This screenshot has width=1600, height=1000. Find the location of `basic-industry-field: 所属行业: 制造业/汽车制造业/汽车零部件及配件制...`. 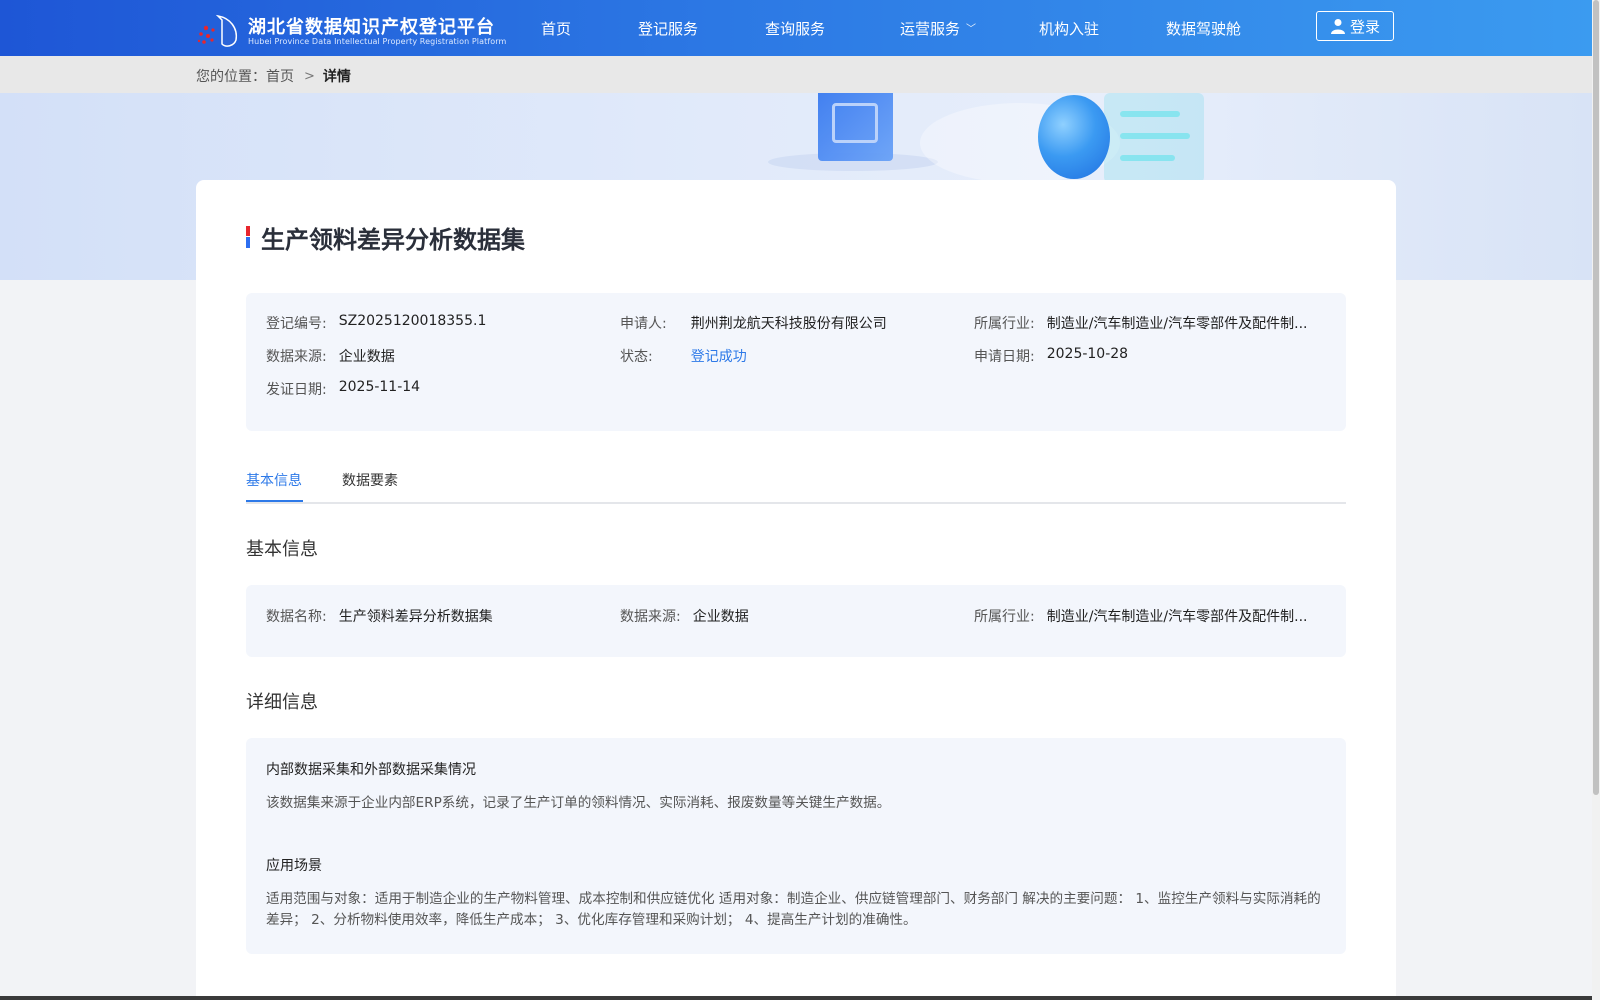

basic-industry-field: 所属行业: 制造业/汽车制造业/汽车零部件及配件制... is located at coordinates (1141, 616).